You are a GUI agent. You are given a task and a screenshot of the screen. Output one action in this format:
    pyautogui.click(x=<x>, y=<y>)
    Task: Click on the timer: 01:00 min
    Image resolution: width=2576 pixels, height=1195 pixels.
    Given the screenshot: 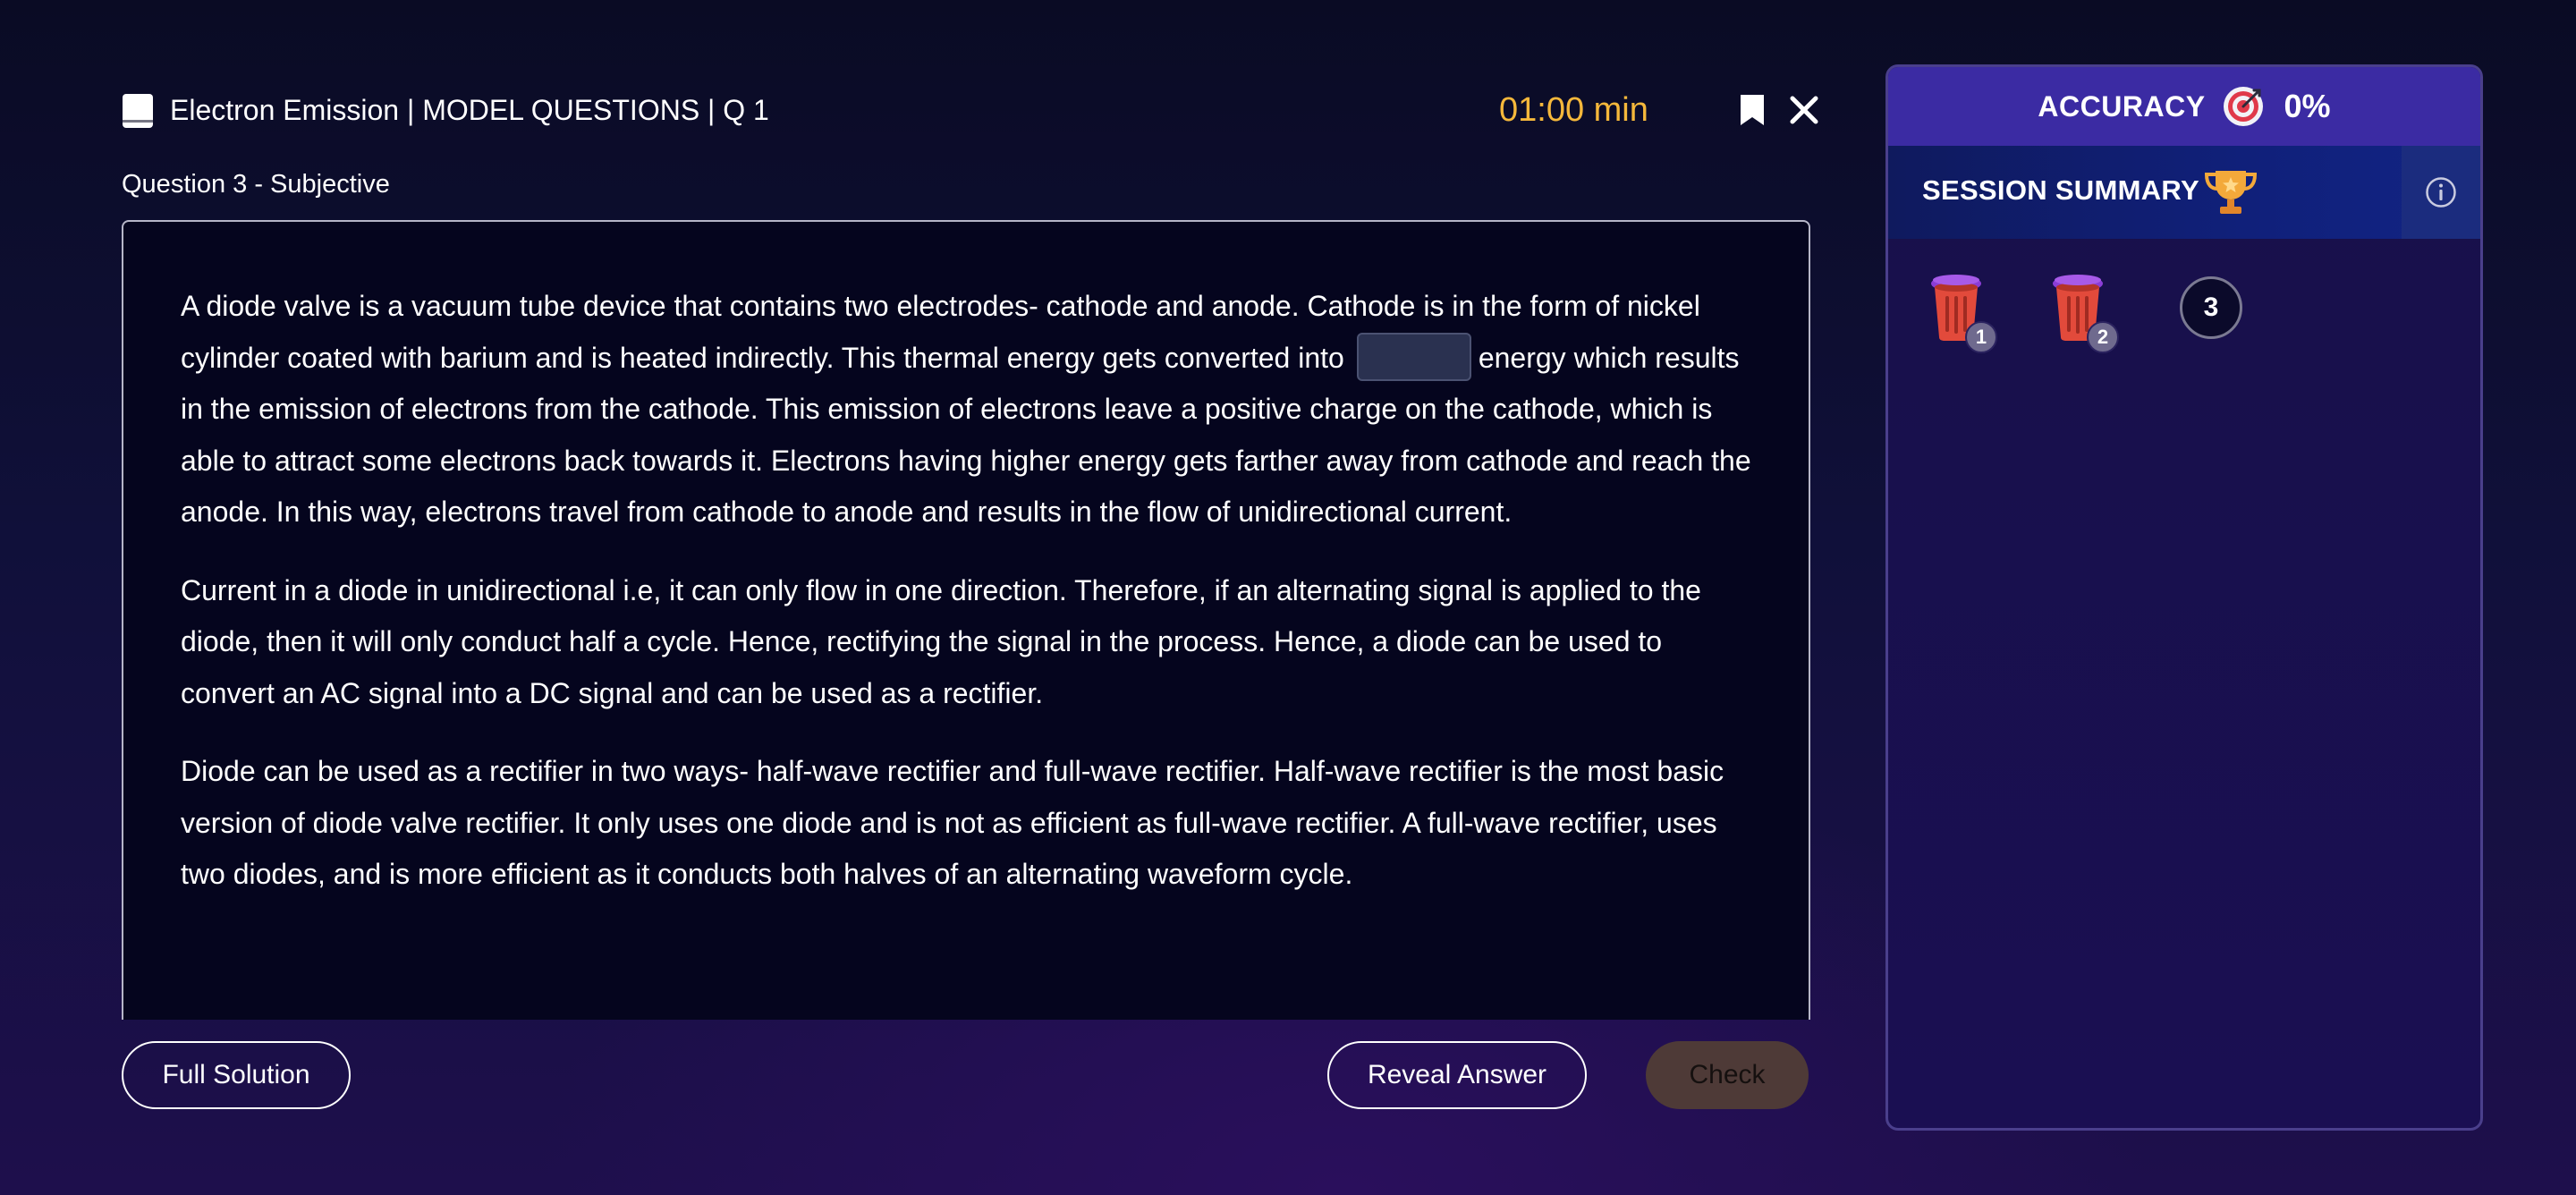 What is the action you would take?
    pyautogui.click(x=1573, y=110)
    